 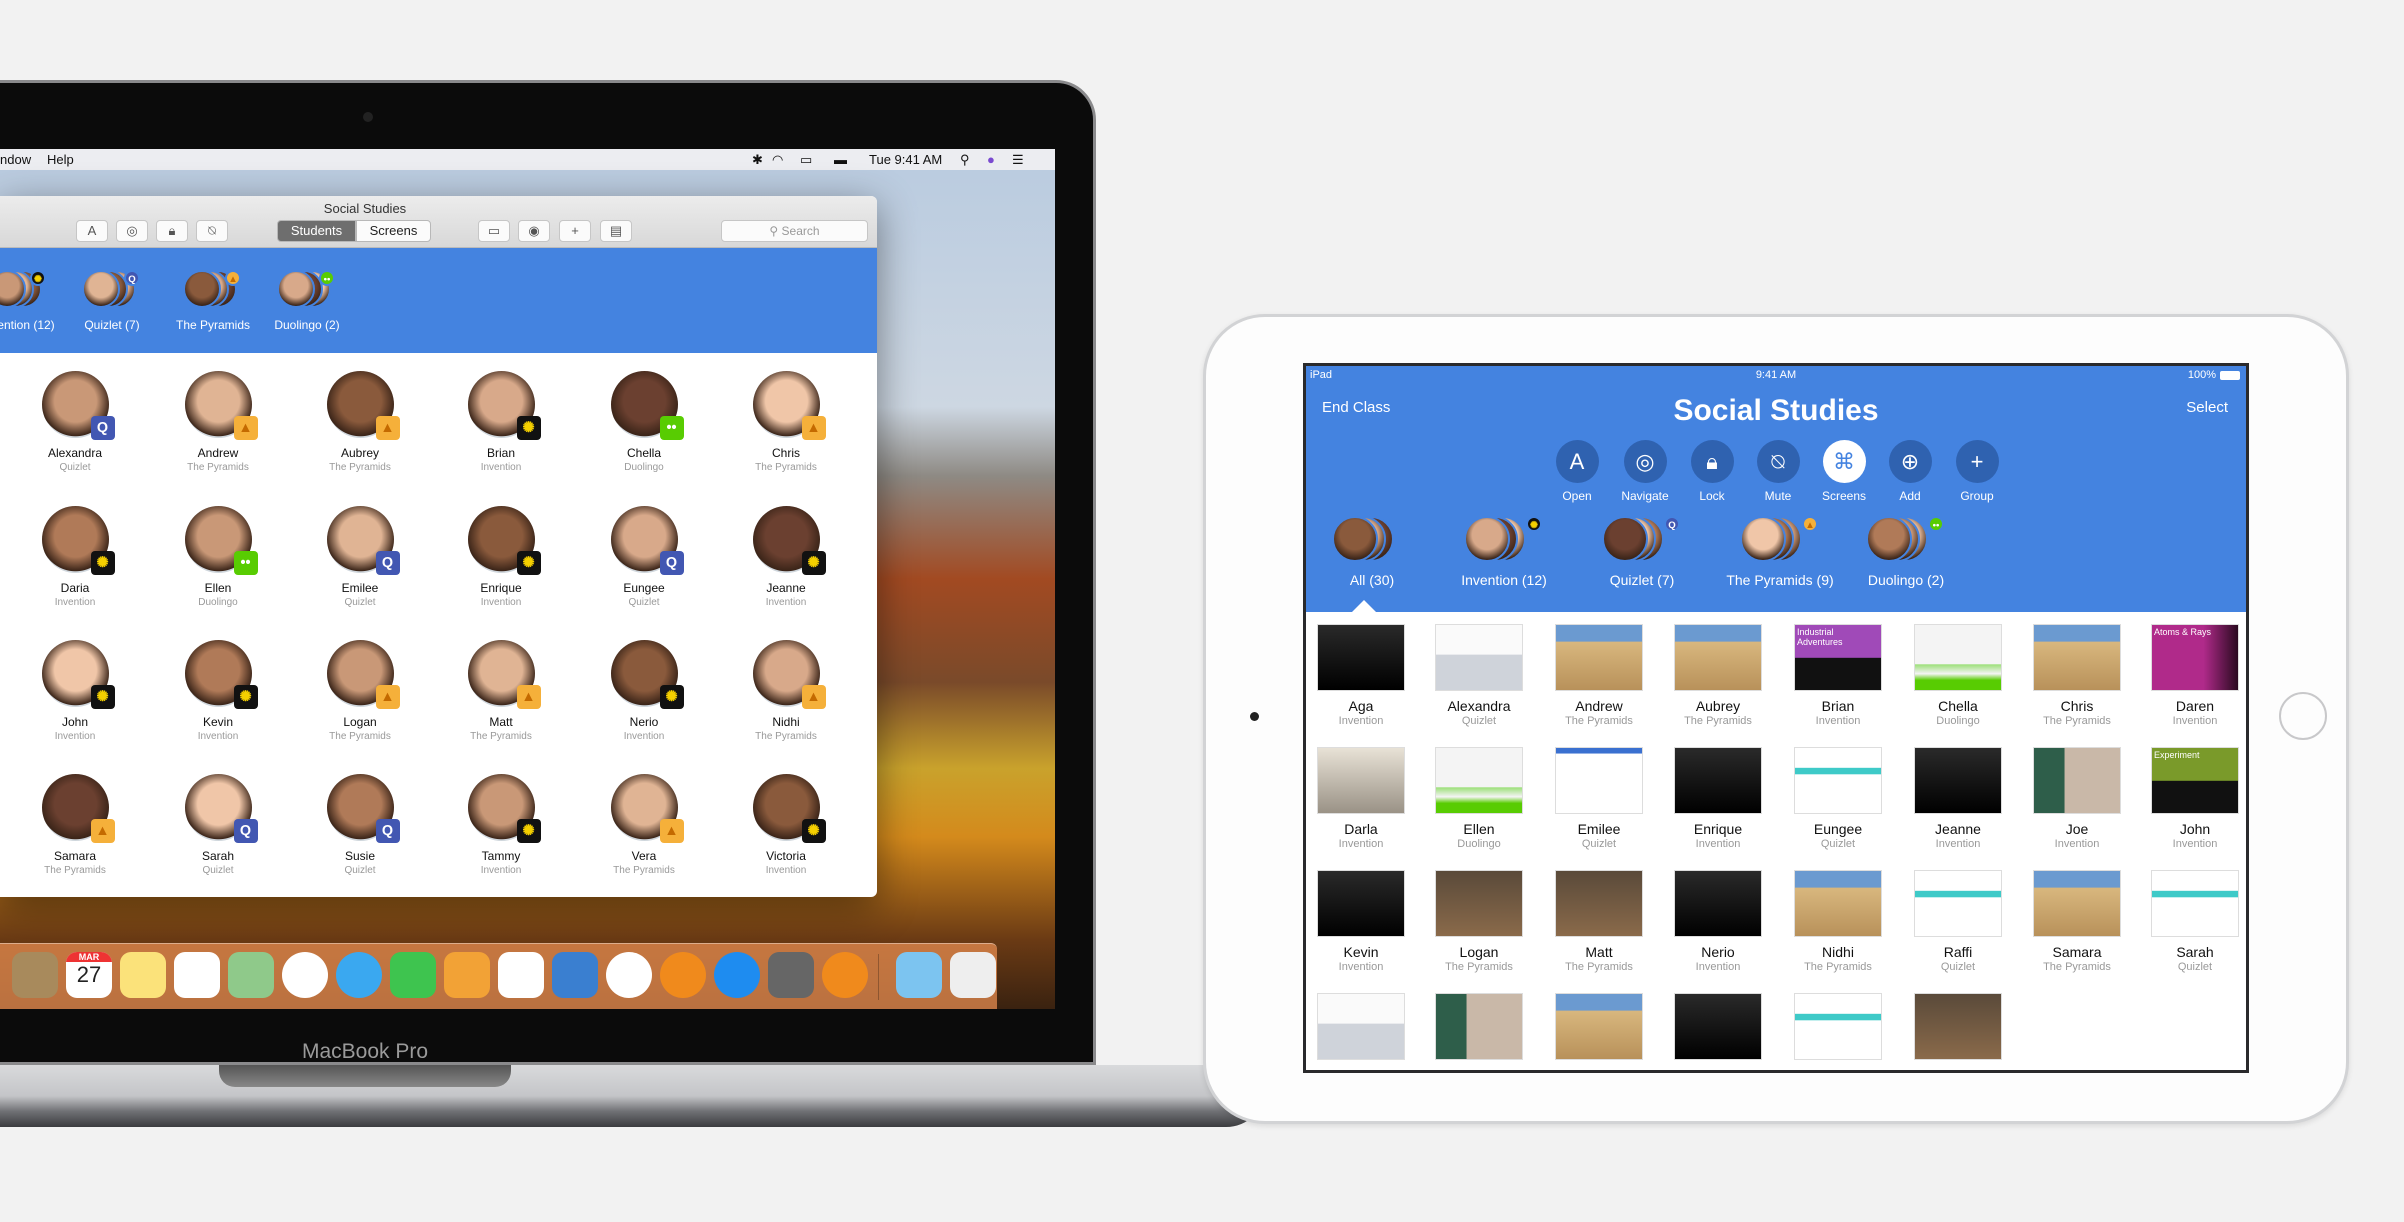 What do you see at coordinates (1977, 471) in the screenshot?
I see `action-group: + Group` at bounding box center [1977, 471].